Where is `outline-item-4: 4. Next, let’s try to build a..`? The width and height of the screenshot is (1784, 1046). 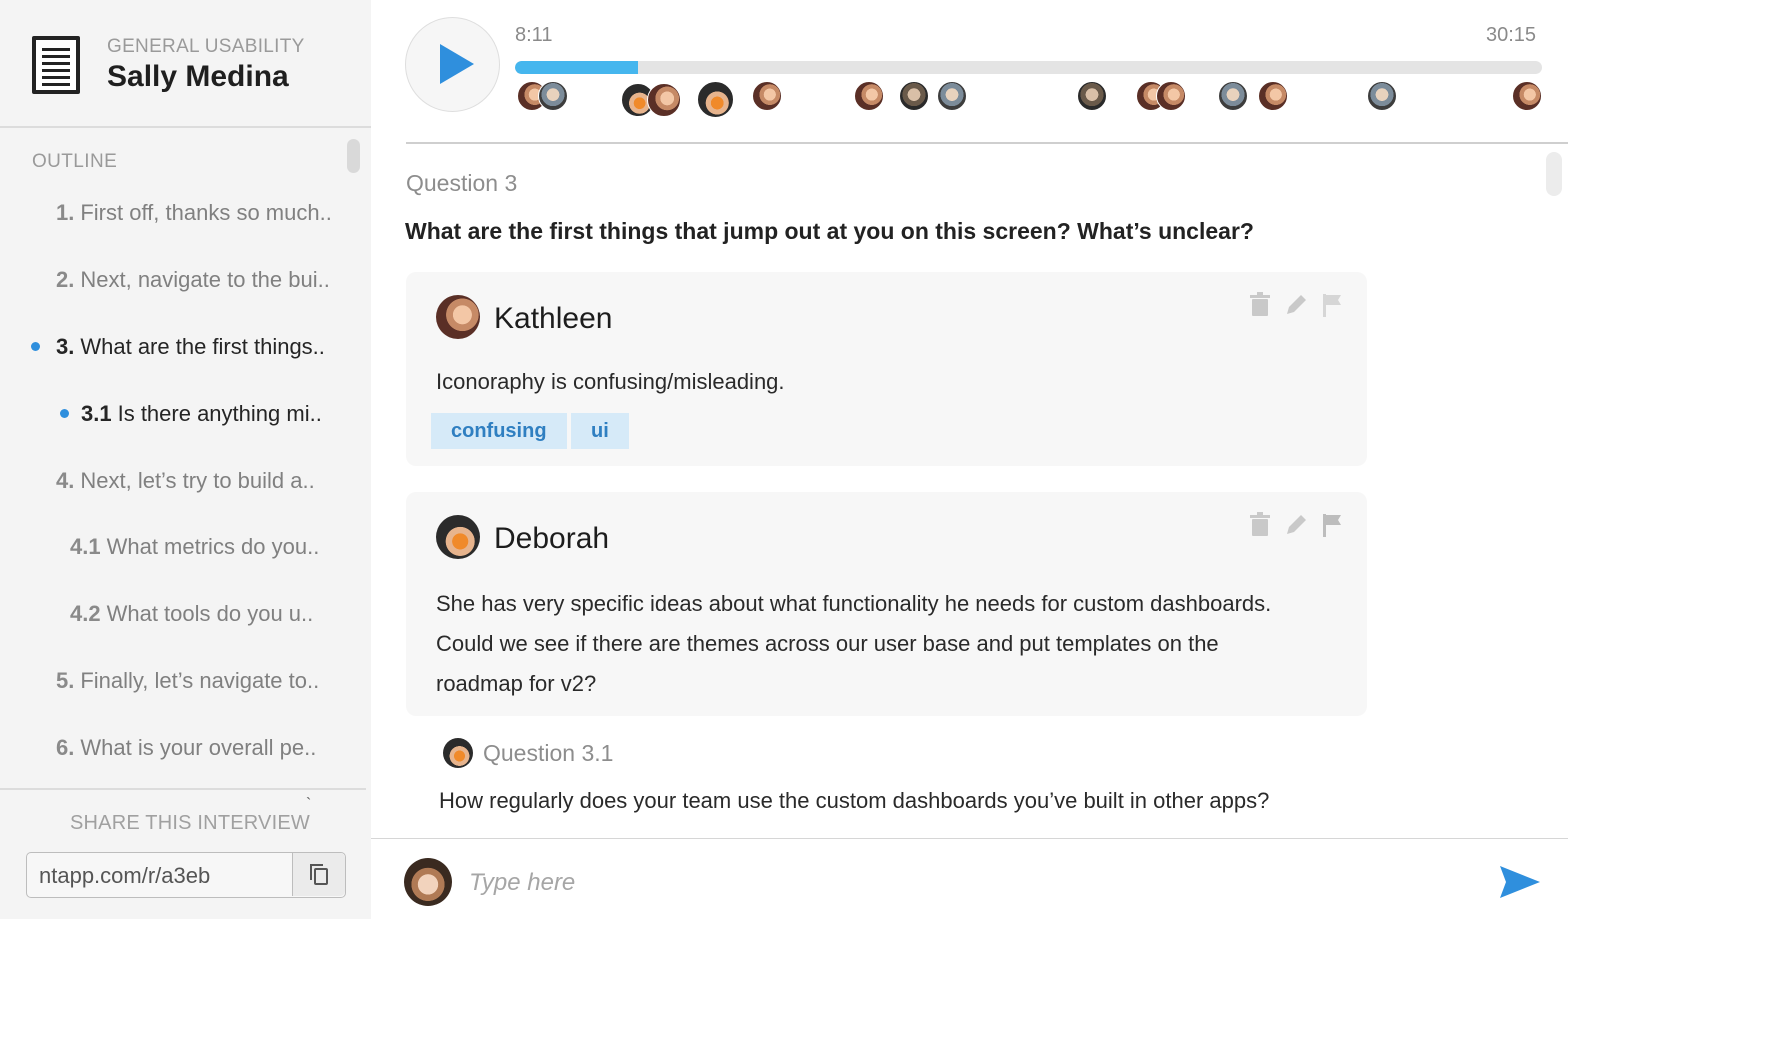 outline-item-4: 4. Next, let’s try to build a.. is located at coordinates (185, 481).